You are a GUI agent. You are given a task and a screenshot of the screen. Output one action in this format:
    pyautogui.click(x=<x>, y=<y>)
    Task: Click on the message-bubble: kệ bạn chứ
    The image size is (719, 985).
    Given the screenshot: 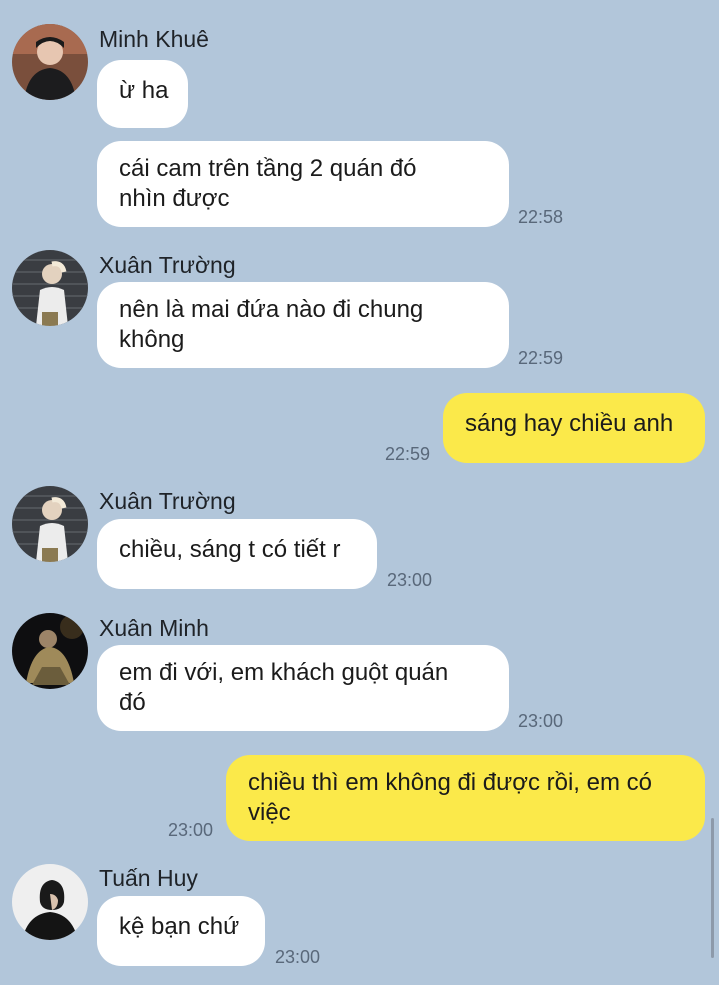 What is the action you would take?
    pyautogui.click(x=181, y=931)
    